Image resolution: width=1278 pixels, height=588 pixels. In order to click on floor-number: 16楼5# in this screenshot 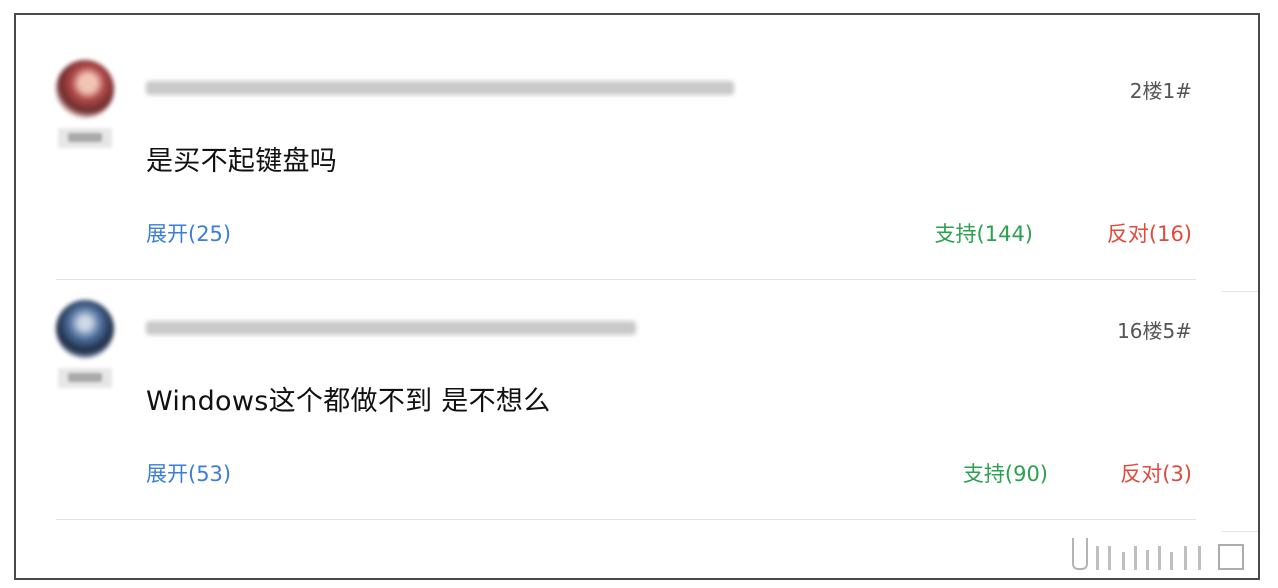, I will do `click(1154, 331)`.